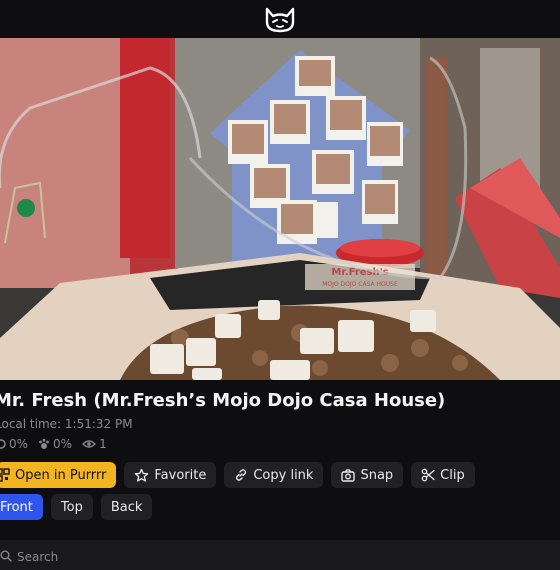 This screenshot has width=560, height=570. I want to click on back-camera-label: Back, so click(126, 507).